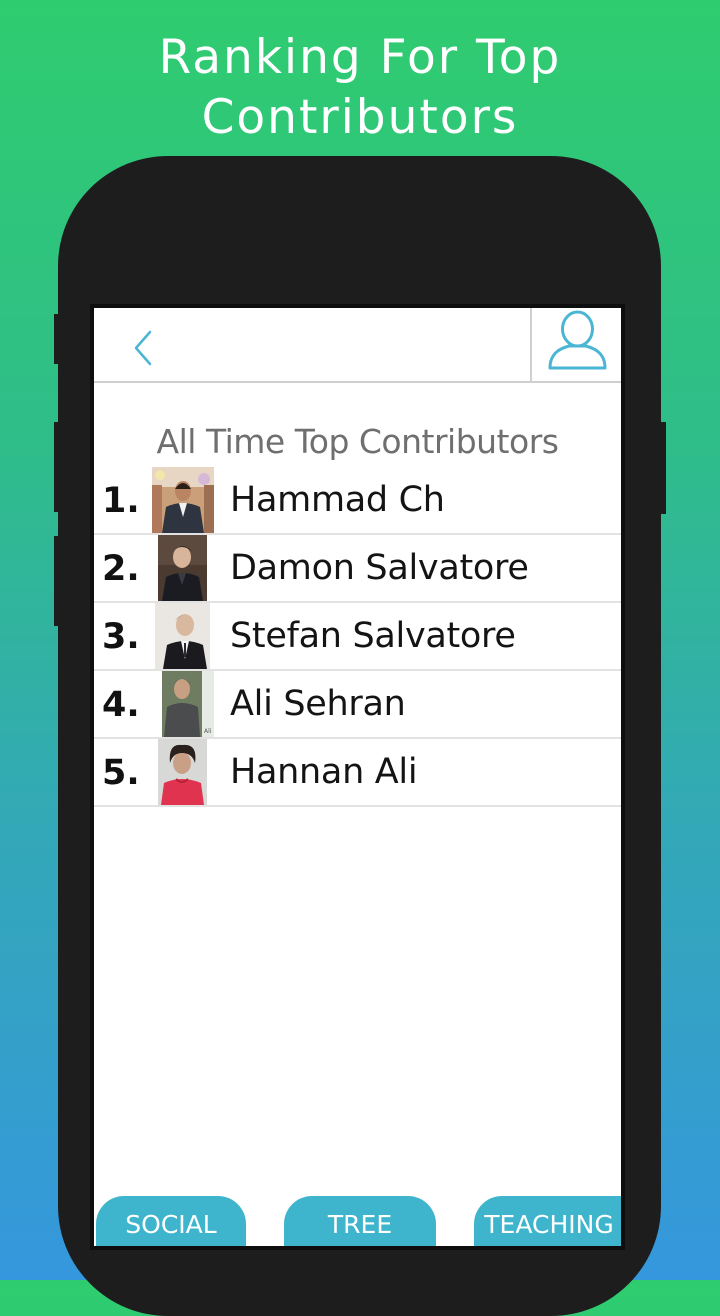  Describe the element at coordinates (337, 500) in the screenshot. I see `contributor-name: Hammad Ch` at that location.